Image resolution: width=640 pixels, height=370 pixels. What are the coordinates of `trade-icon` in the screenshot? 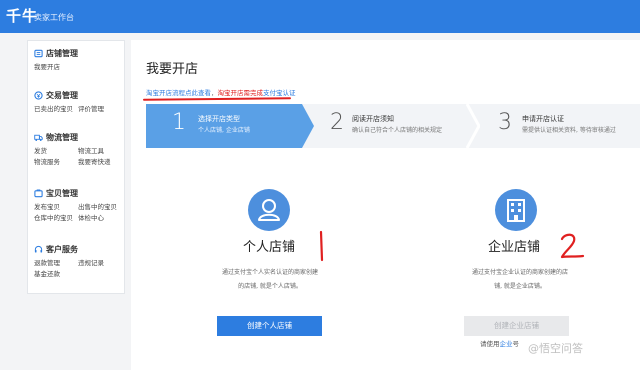 It's located at (38, 95).